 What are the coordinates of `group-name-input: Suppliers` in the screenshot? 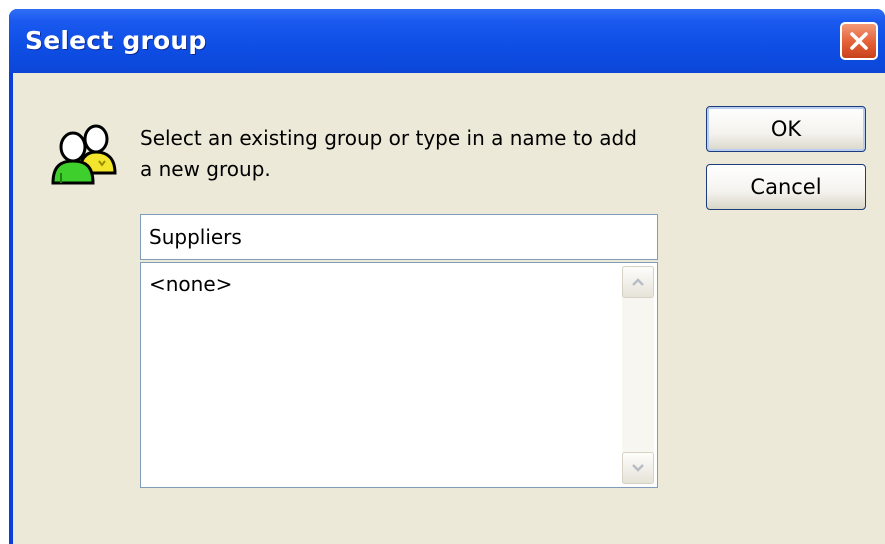 It's located at (399, 237).